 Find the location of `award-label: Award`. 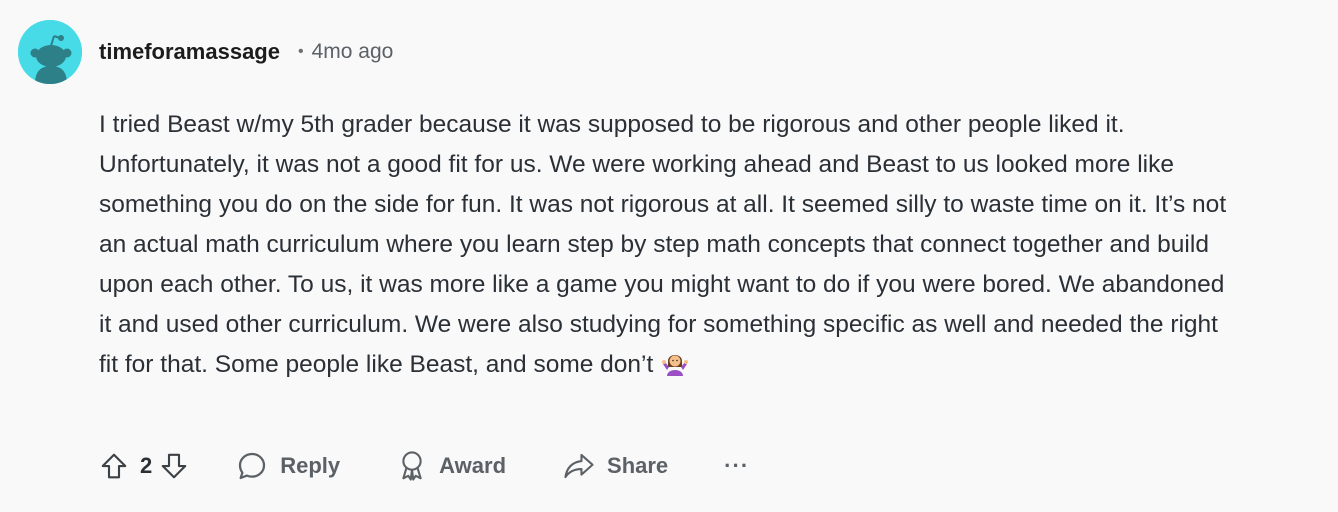

award-label: Award is located at coordinates (473, 465).